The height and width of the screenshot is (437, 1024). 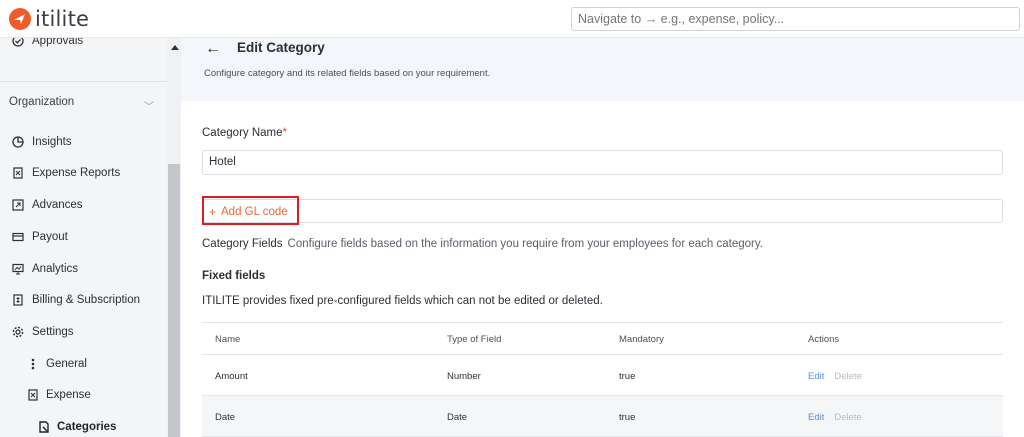 I want to click on plus-icon: +, so click(x=213, y=212).